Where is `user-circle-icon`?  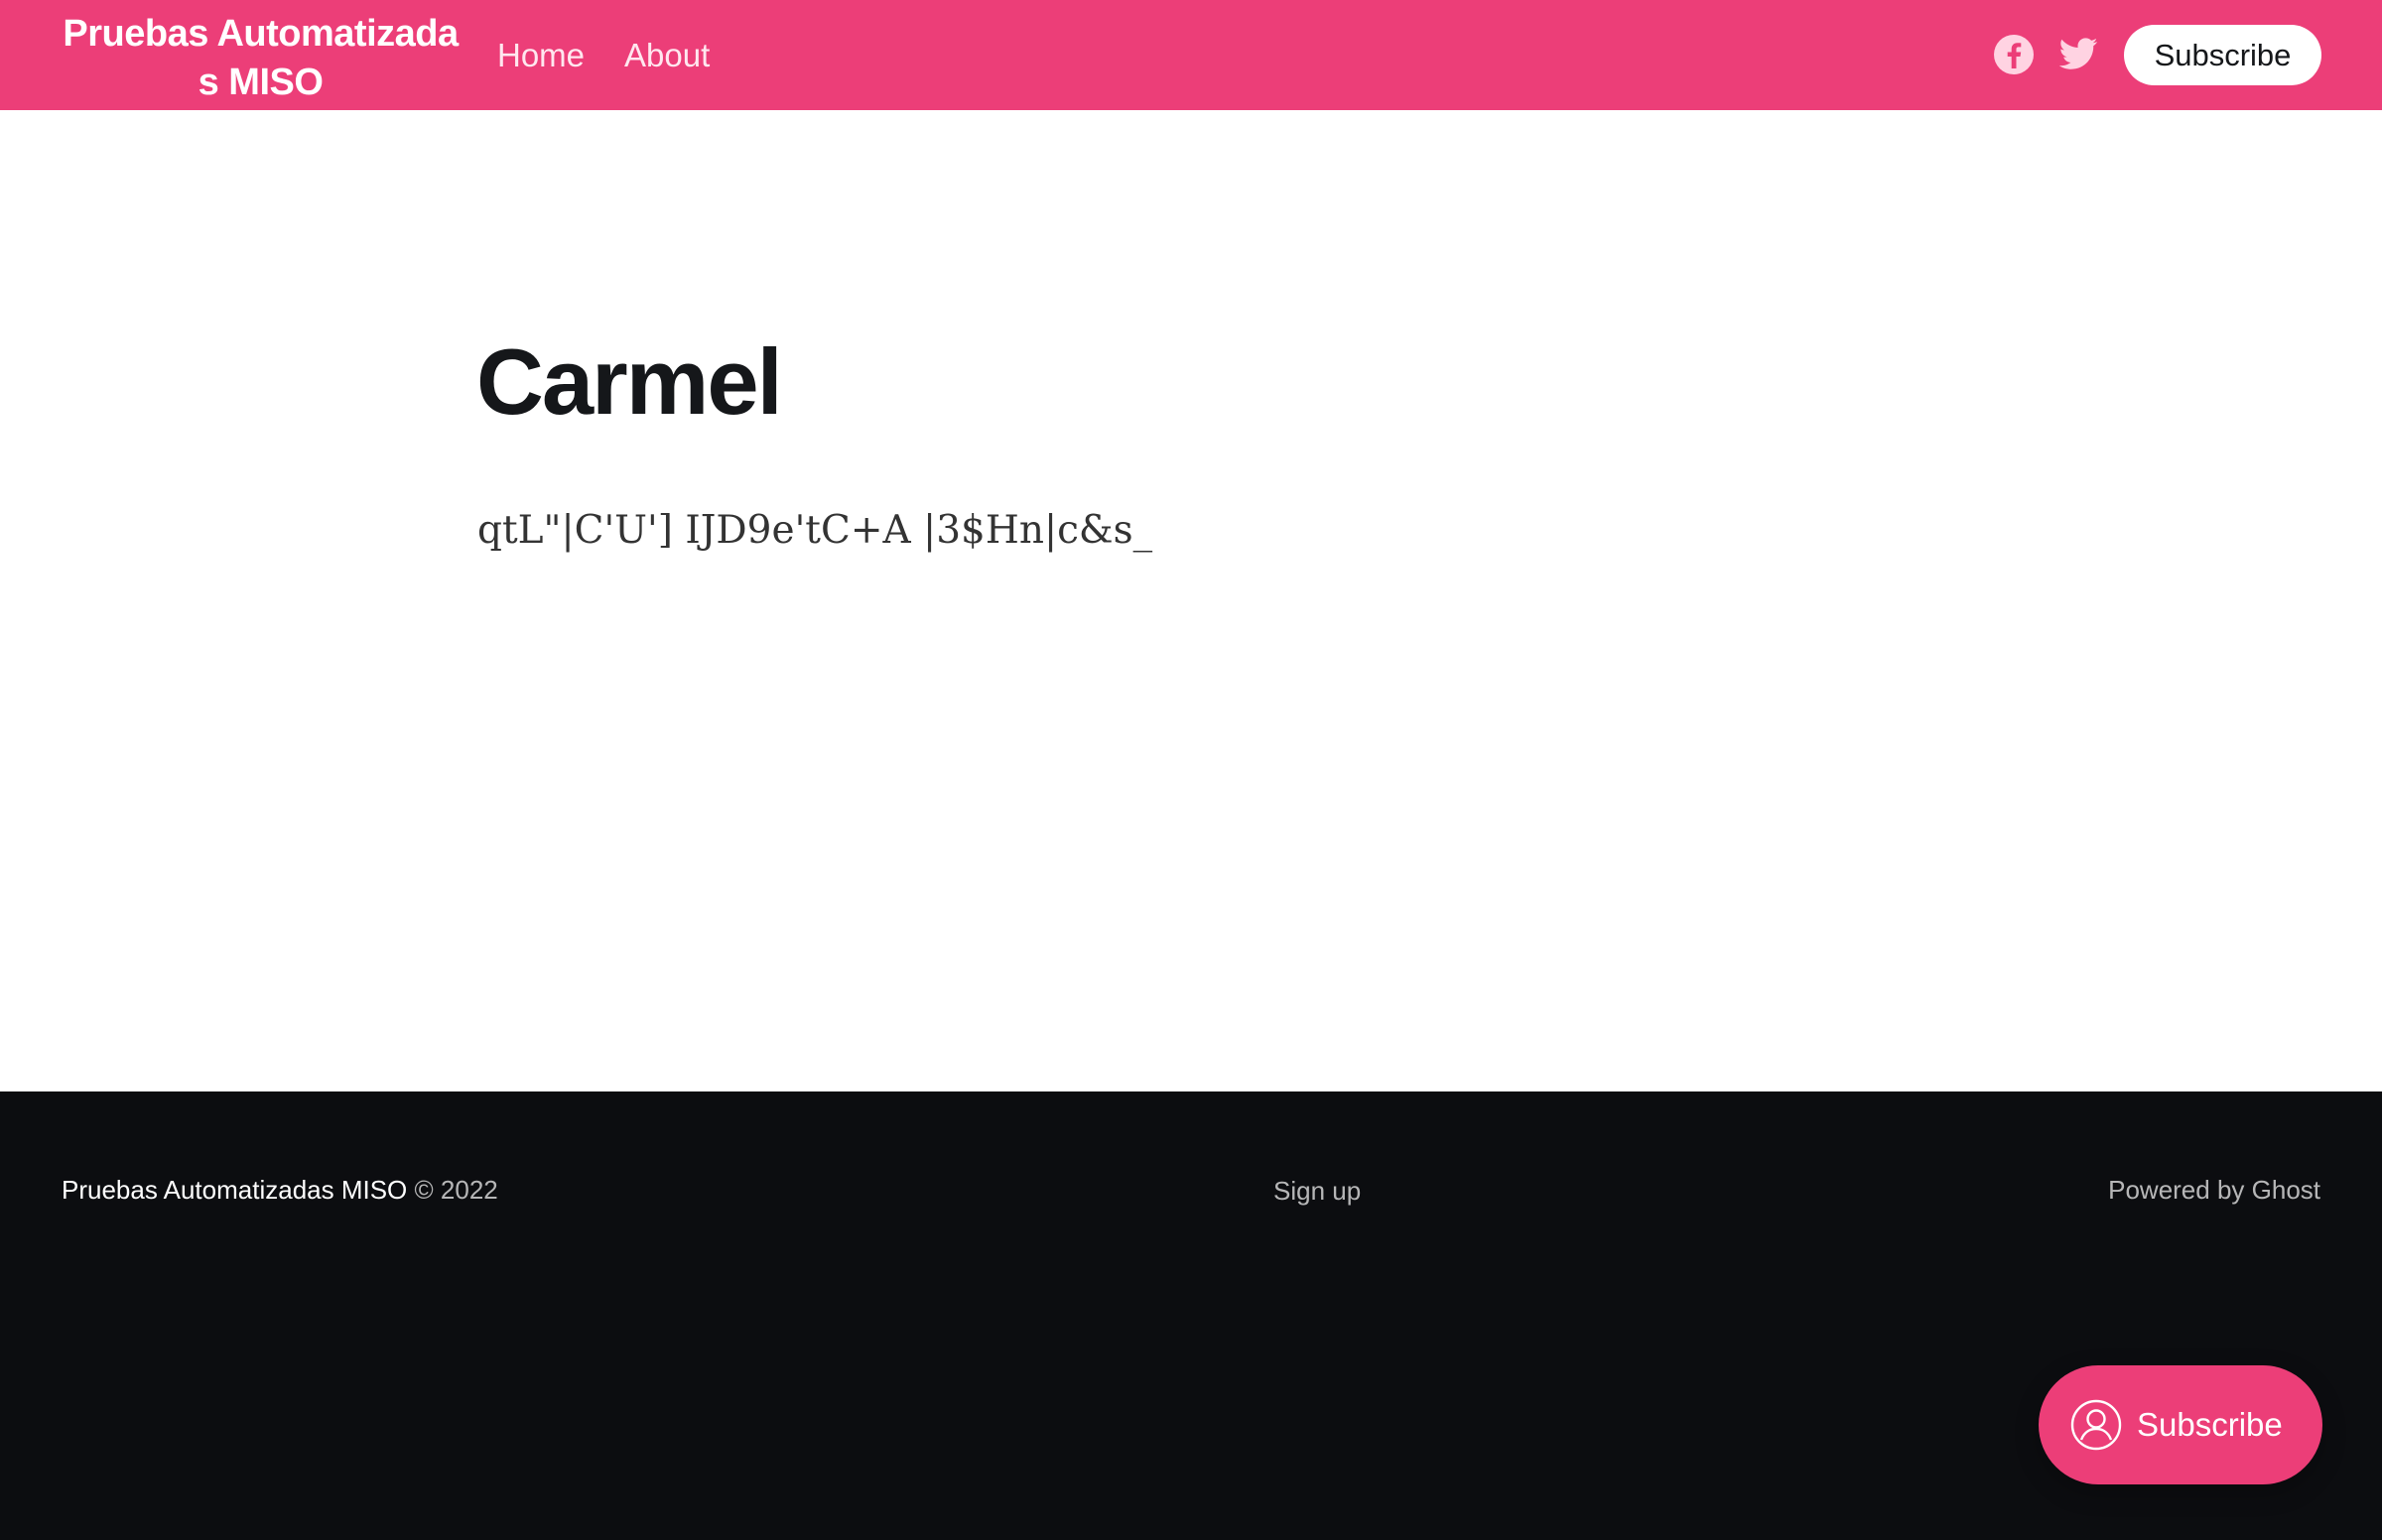 user-circle-icon is located at coordinates (2096, 1425).